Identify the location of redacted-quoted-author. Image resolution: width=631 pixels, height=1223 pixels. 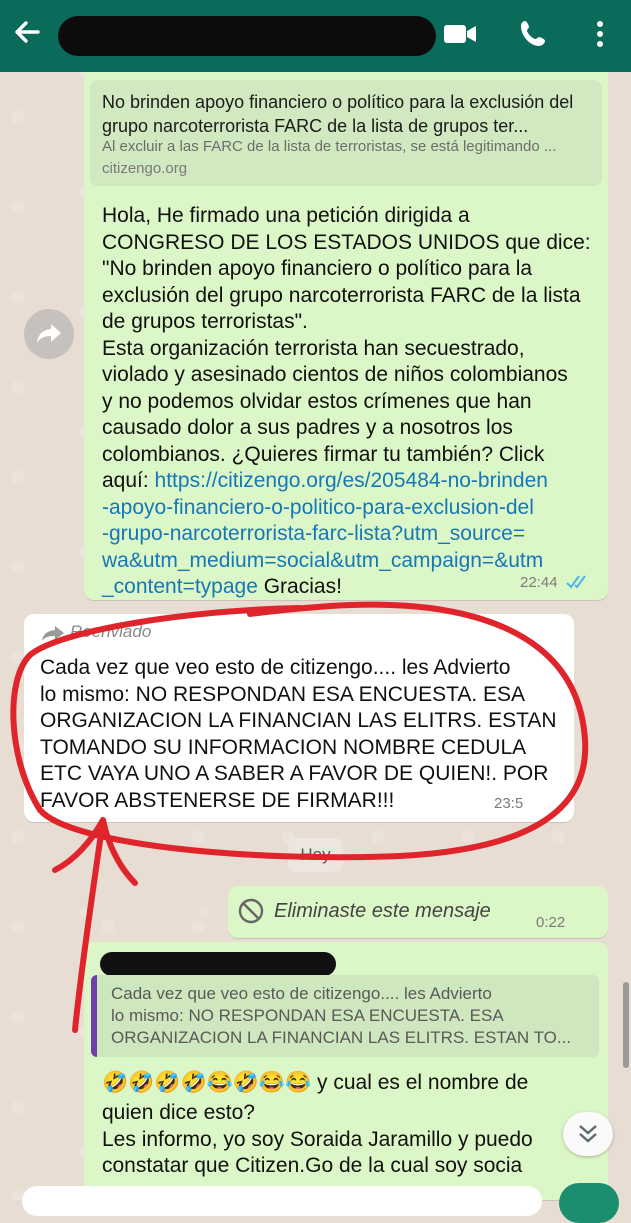
(218, 964).